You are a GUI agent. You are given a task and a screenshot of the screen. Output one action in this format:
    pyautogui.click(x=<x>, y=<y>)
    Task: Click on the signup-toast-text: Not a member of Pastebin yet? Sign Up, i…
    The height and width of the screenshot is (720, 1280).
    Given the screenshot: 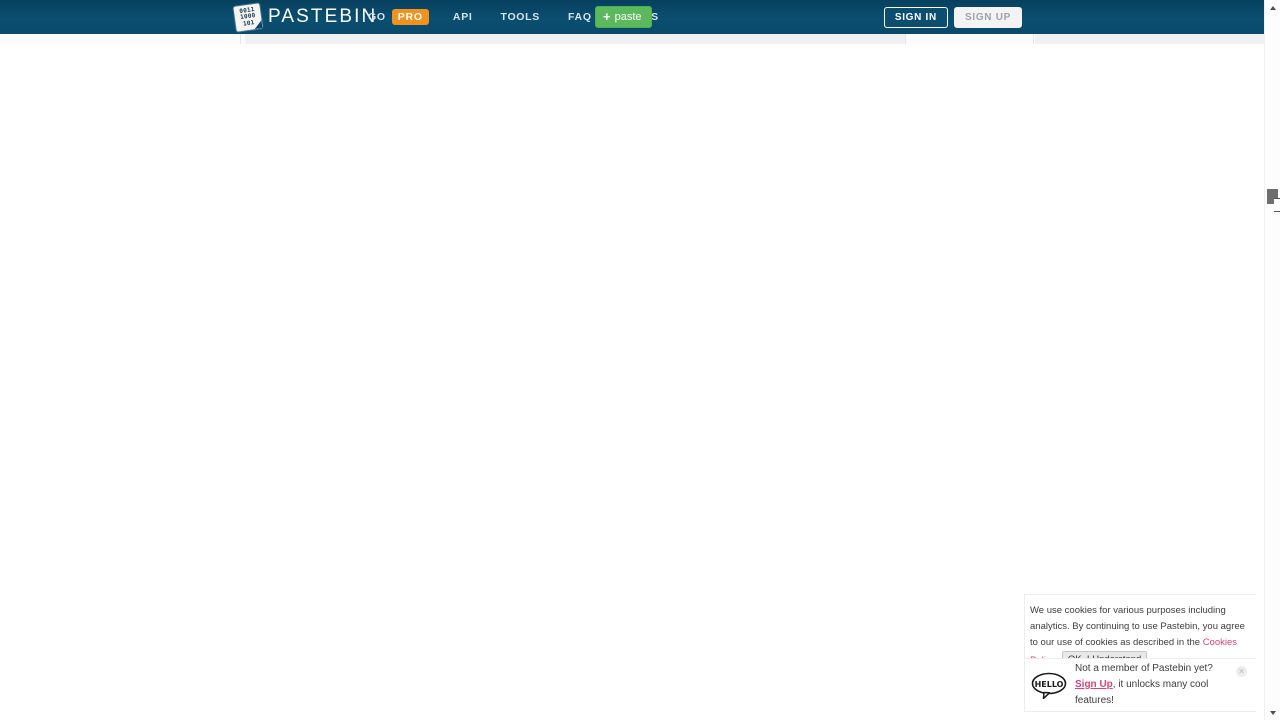 What is the action you would take?
    pyautogui.click(x=1161, y=685)
    